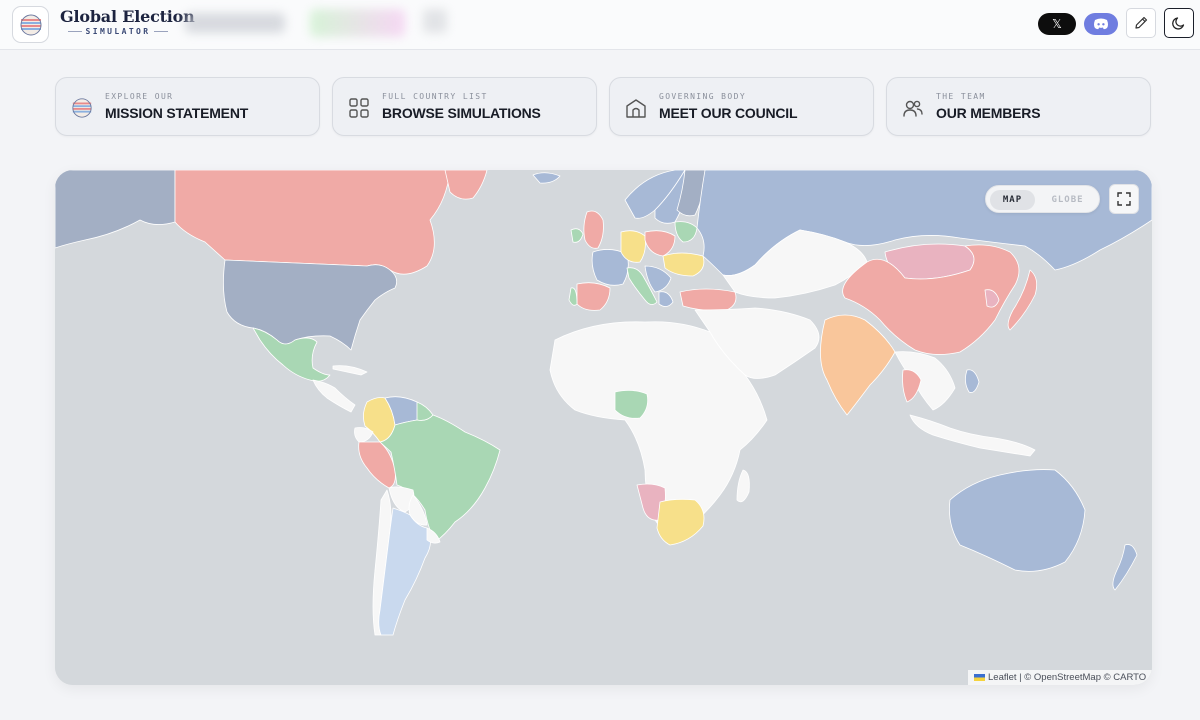 The width and height of the screenshot is (1200, 720). What do you see at coordinates (1067, 200) in the screenshot?
I see `globe-option: GLOBE` at bounding box center [1067, 200].